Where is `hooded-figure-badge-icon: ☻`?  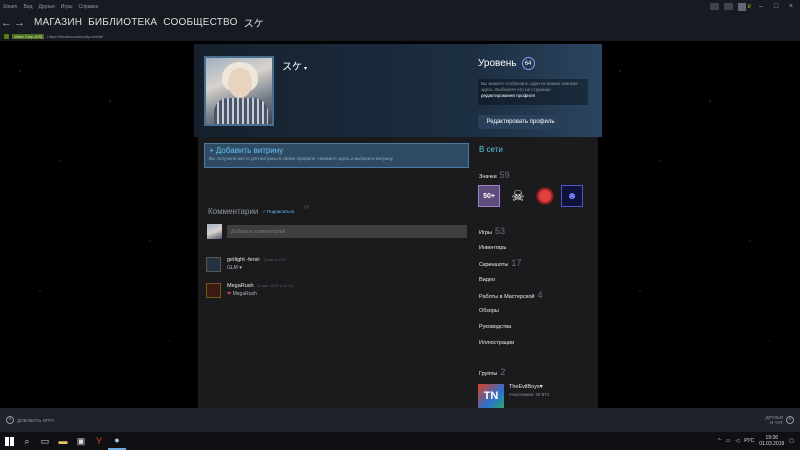 hooded-figure-badge-icon: ☻ is located at coordinates (572, 196).